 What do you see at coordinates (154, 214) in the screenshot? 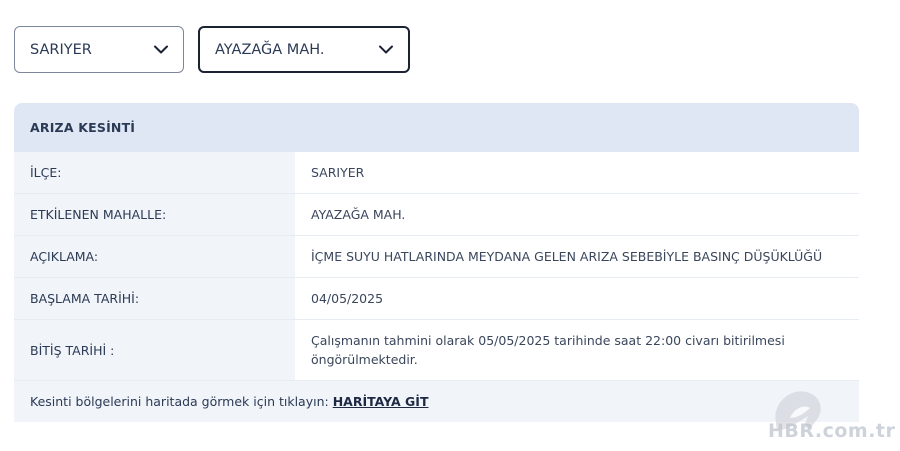
I see `row-label: ETKİLENEN MAHALLE:` at bounding box center [154, 214].